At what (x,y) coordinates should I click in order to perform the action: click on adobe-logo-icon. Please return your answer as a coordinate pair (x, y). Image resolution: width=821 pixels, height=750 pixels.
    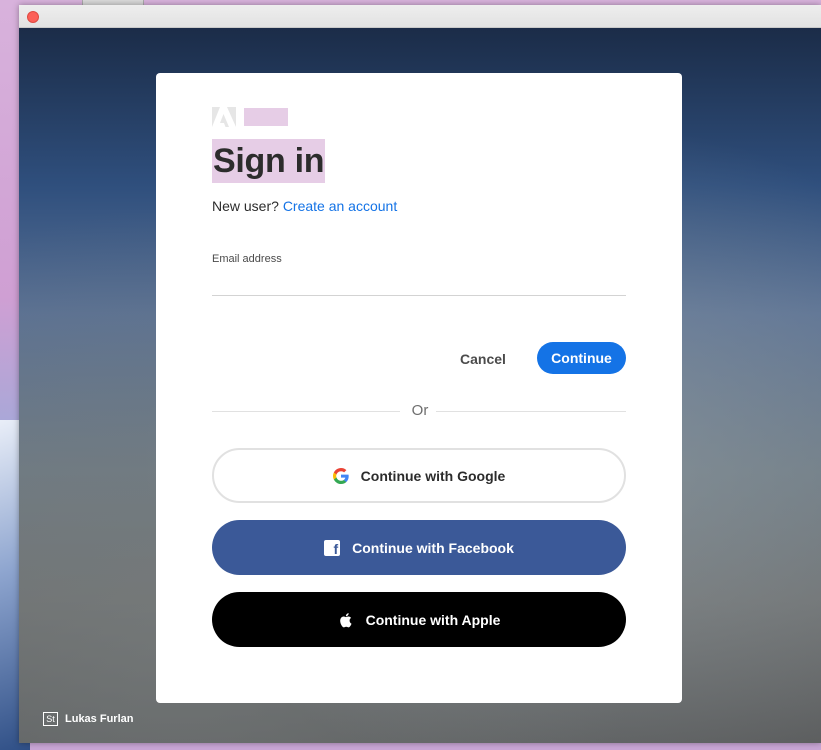
    Looking at the image, I should click on (224, 117).